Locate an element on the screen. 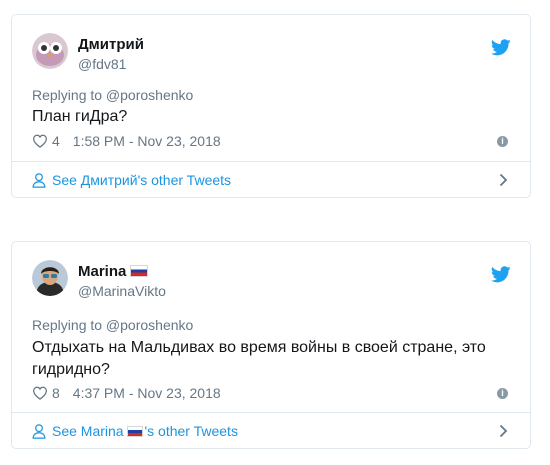 Image resolution: width=550 pixels, height=465 pixels. tweet-meta: 4 1:58 PM - Nov 23, 2018 is located at coordinates (126, 141).